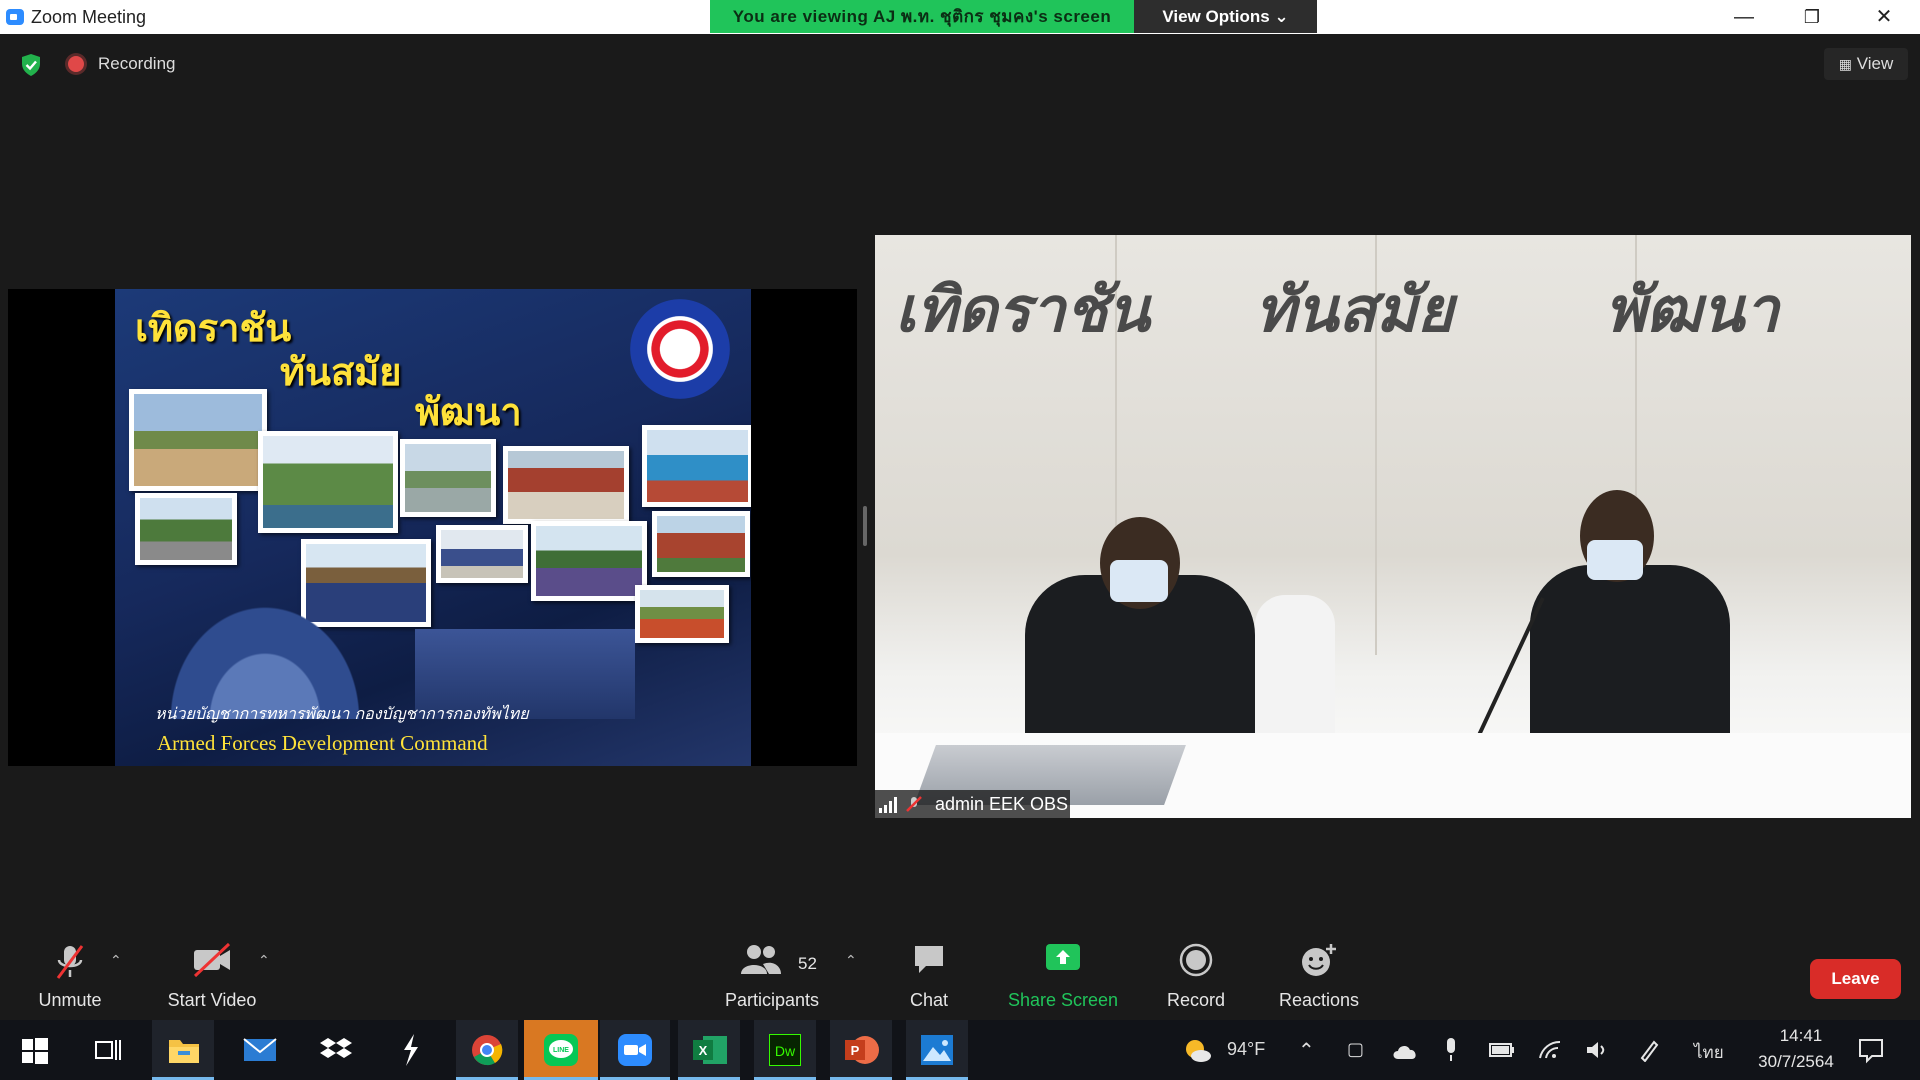 This screenshot has height=1080, width=1920. What do you see at coordinates (761, 959) in the screenshot?
I see `participants-icon` at bounding box center [761, 959].